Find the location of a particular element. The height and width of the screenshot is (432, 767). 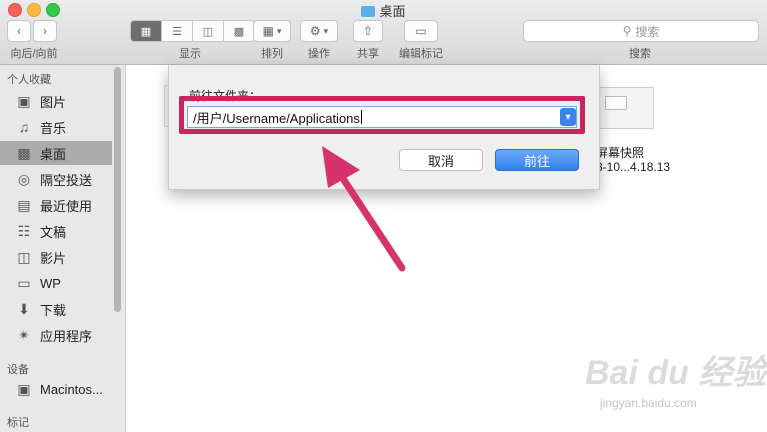

search-field: ⚲ 搜索 is located at coordinates (641, 31).